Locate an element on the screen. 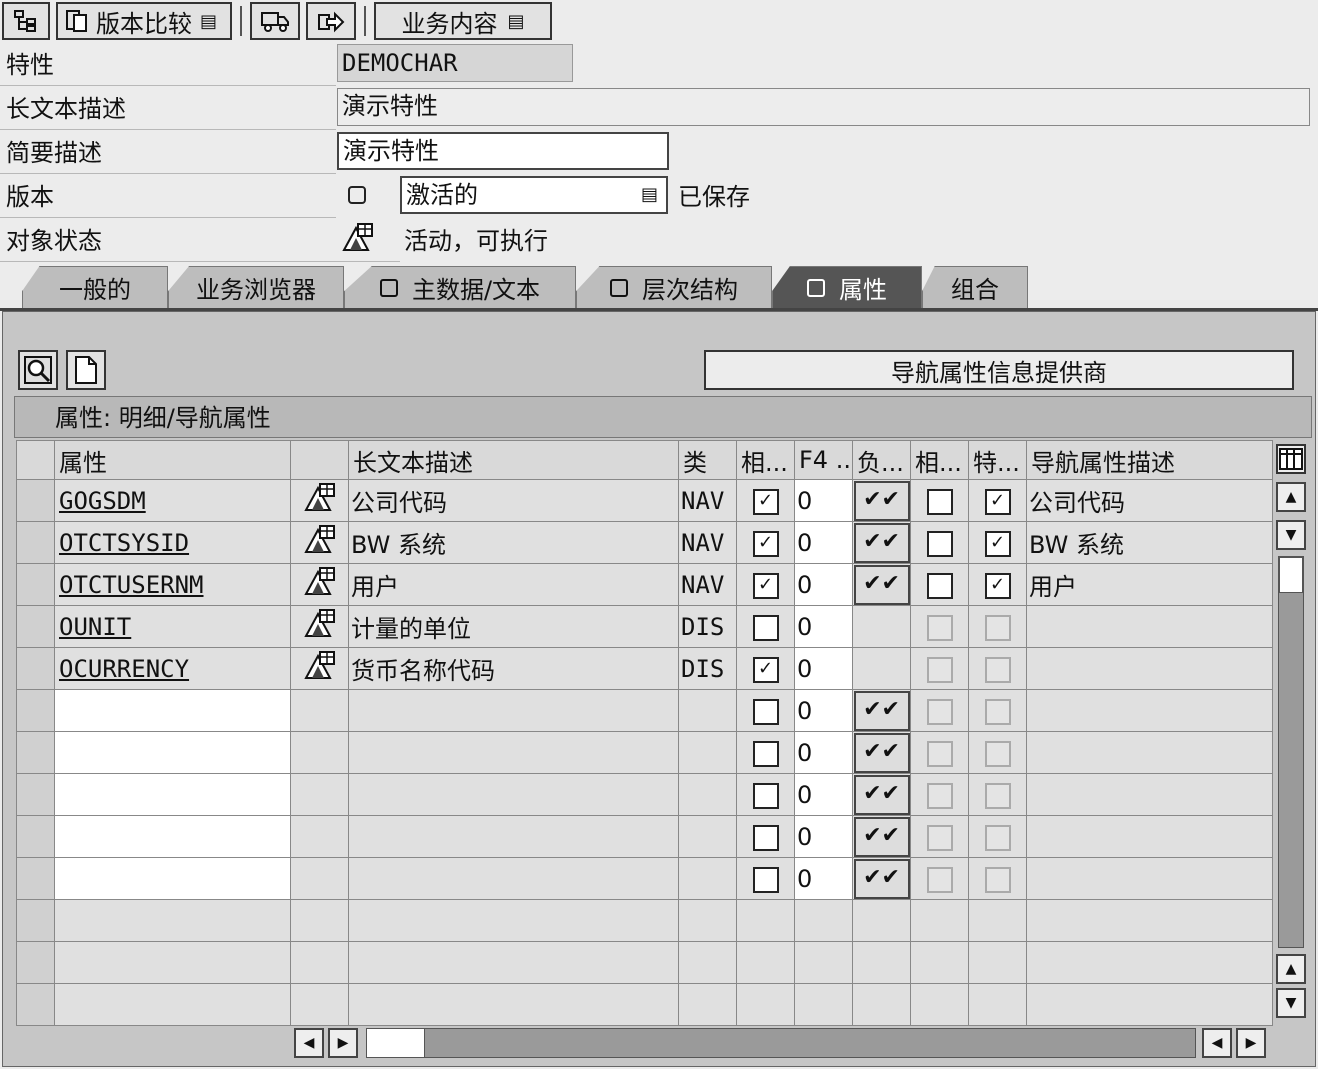 Image resolution: width=1318 pixels, height=1069 pixels. col-attribute: 属性 is located at coordinates (172, 460).